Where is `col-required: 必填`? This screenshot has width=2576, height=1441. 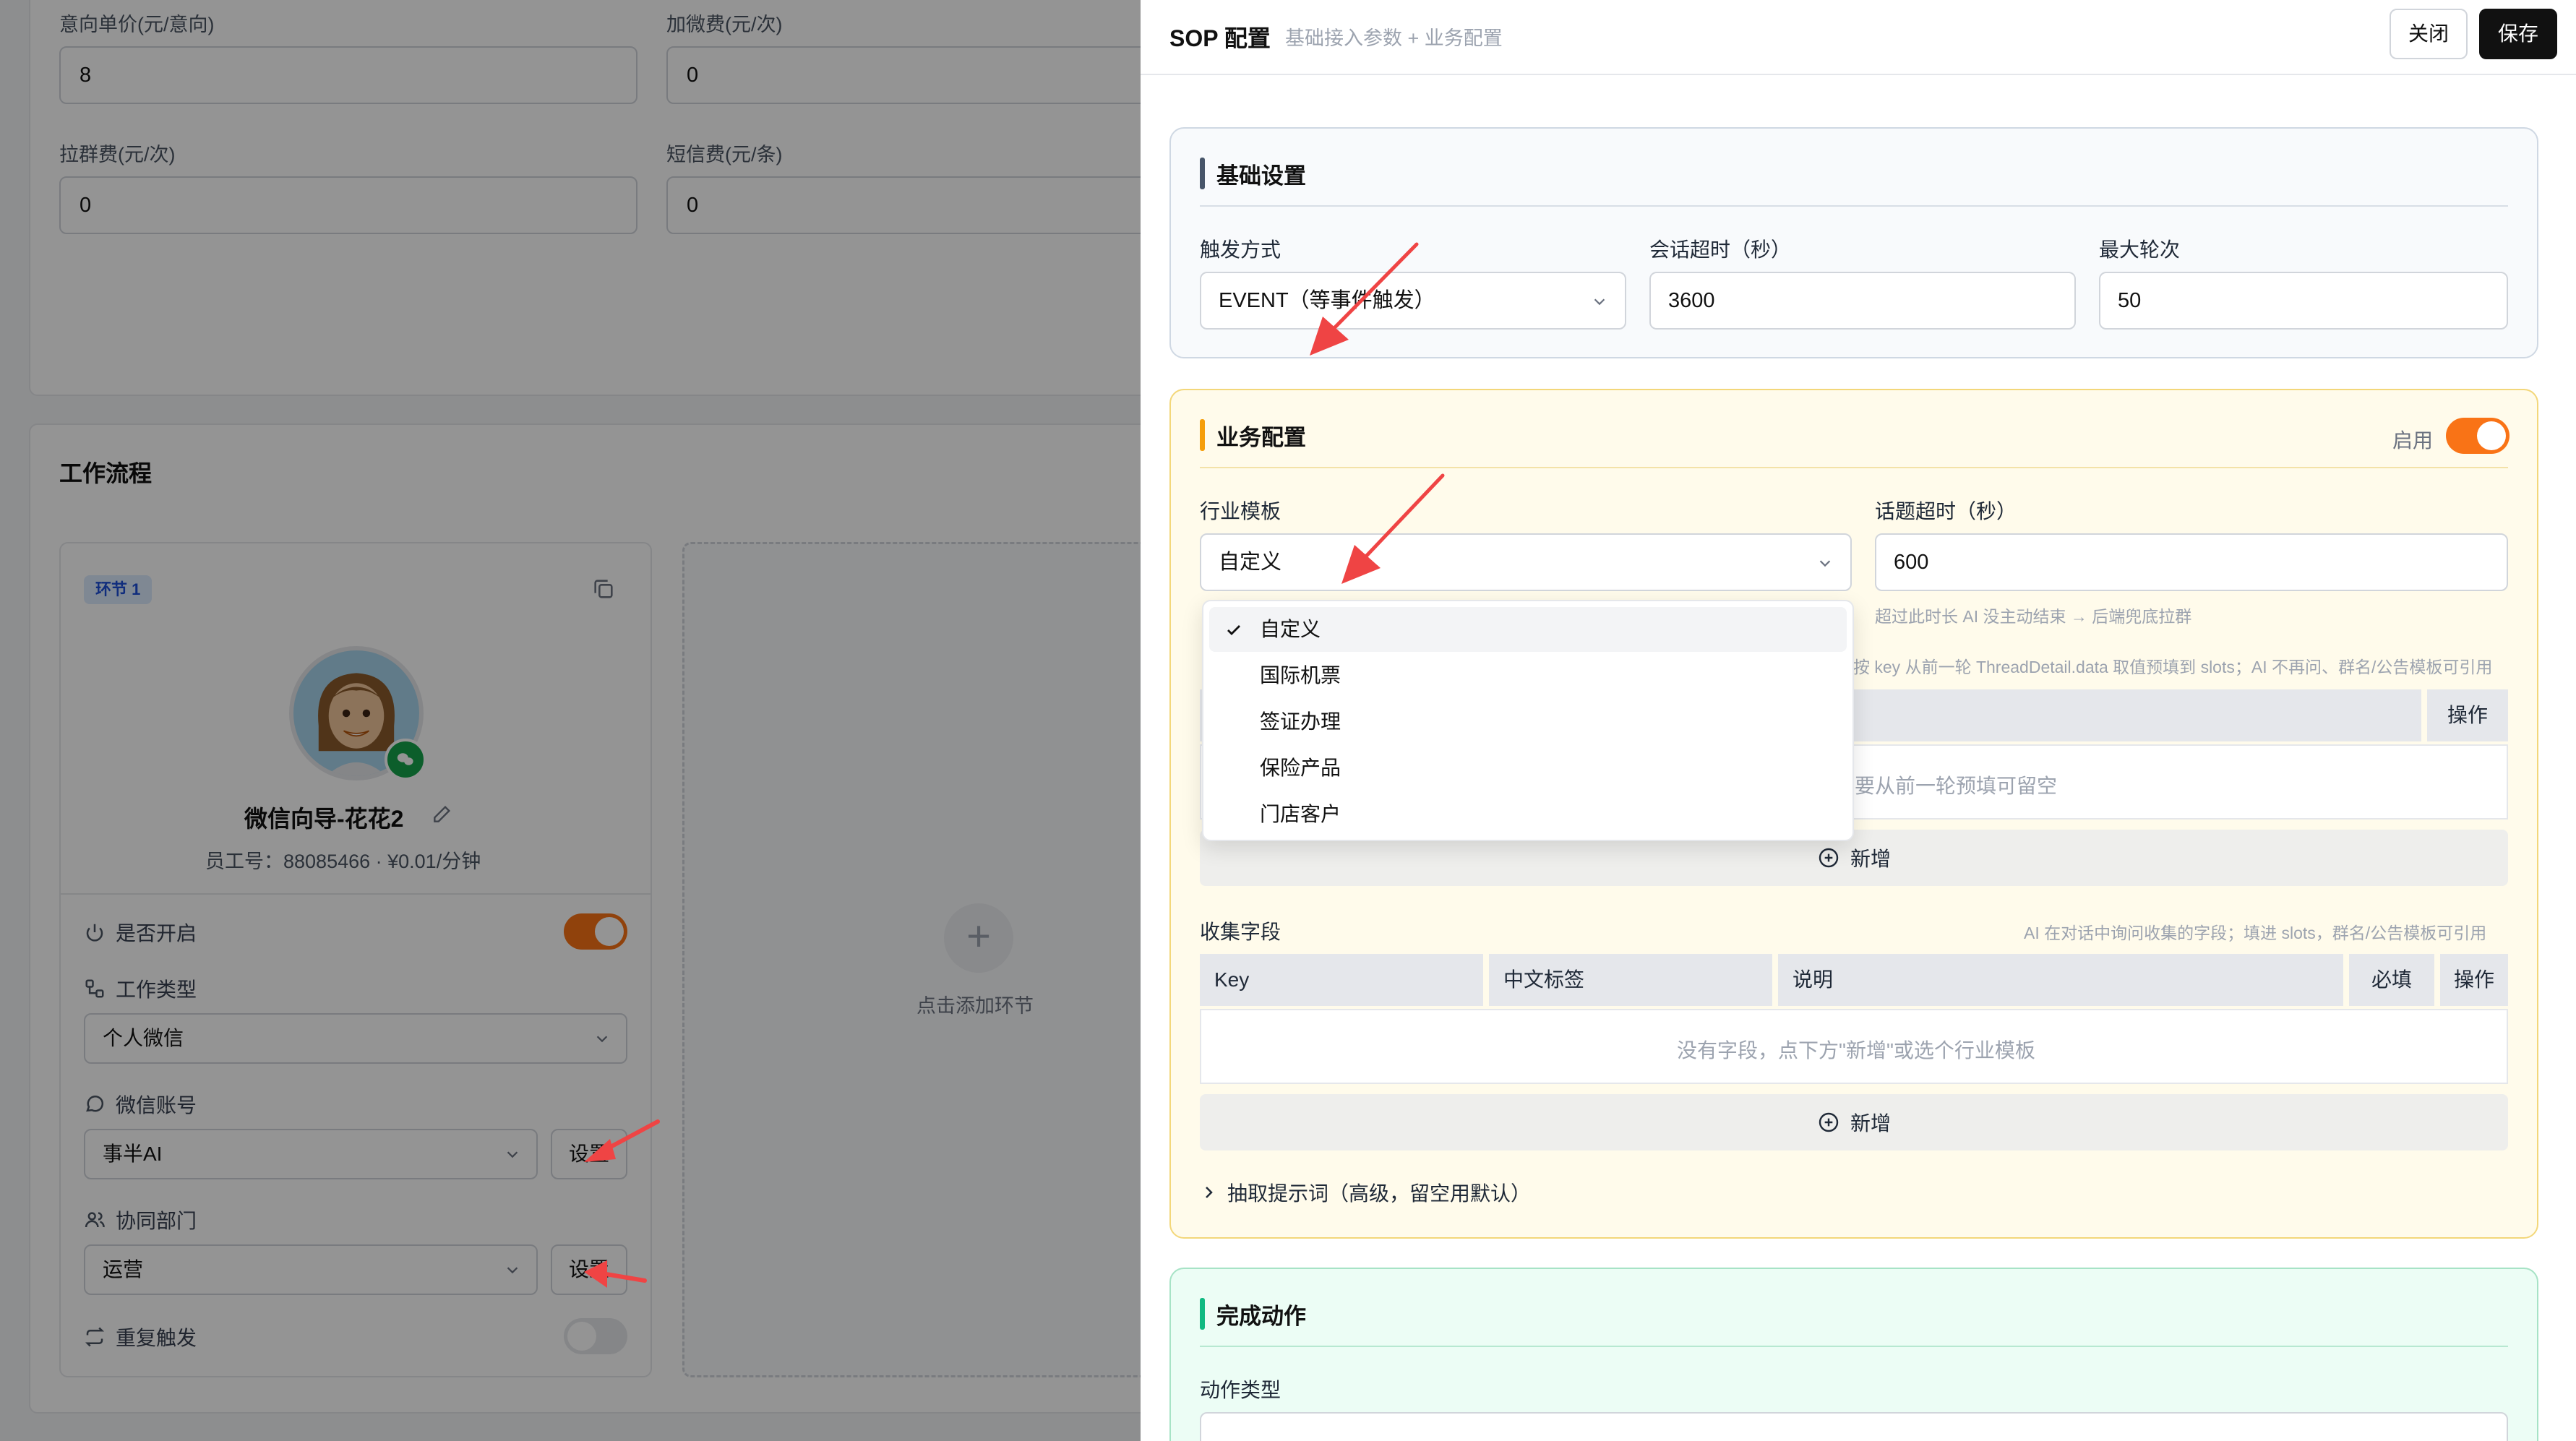 col-required: 必填 is located at coordinates (2392, 980).